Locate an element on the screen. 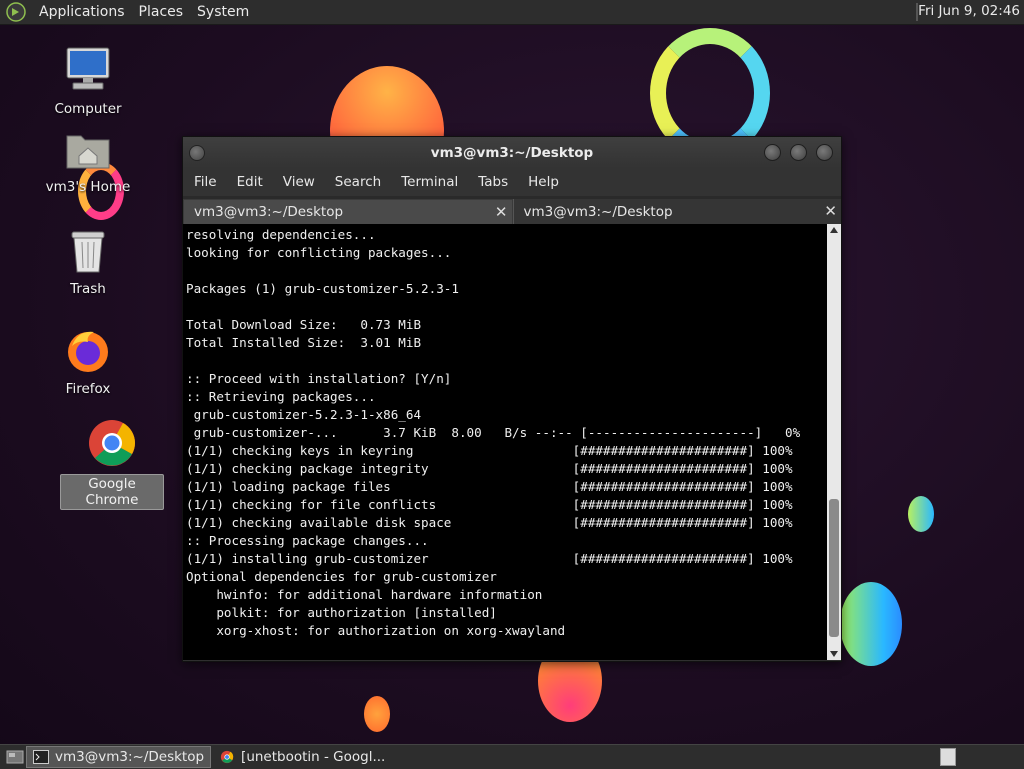  desktop-icon-trash: Trash is located at coordinates (88, 263).